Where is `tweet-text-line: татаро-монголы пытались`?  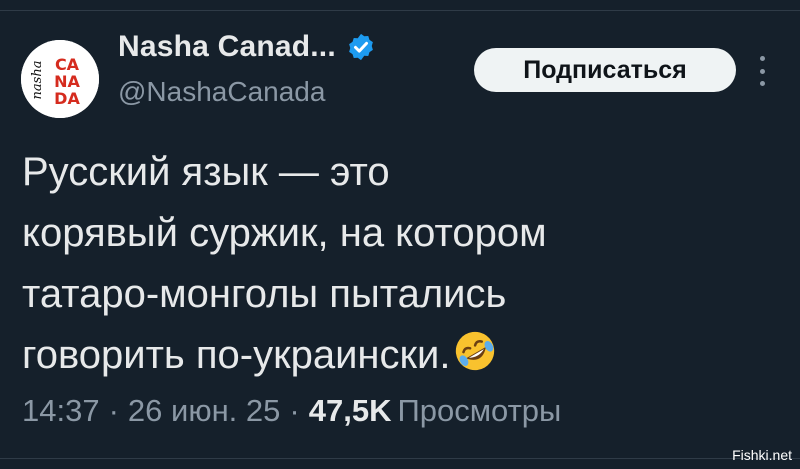 tweet-text-line: татаро-монголы пытались is located at coordinates (264, 294).